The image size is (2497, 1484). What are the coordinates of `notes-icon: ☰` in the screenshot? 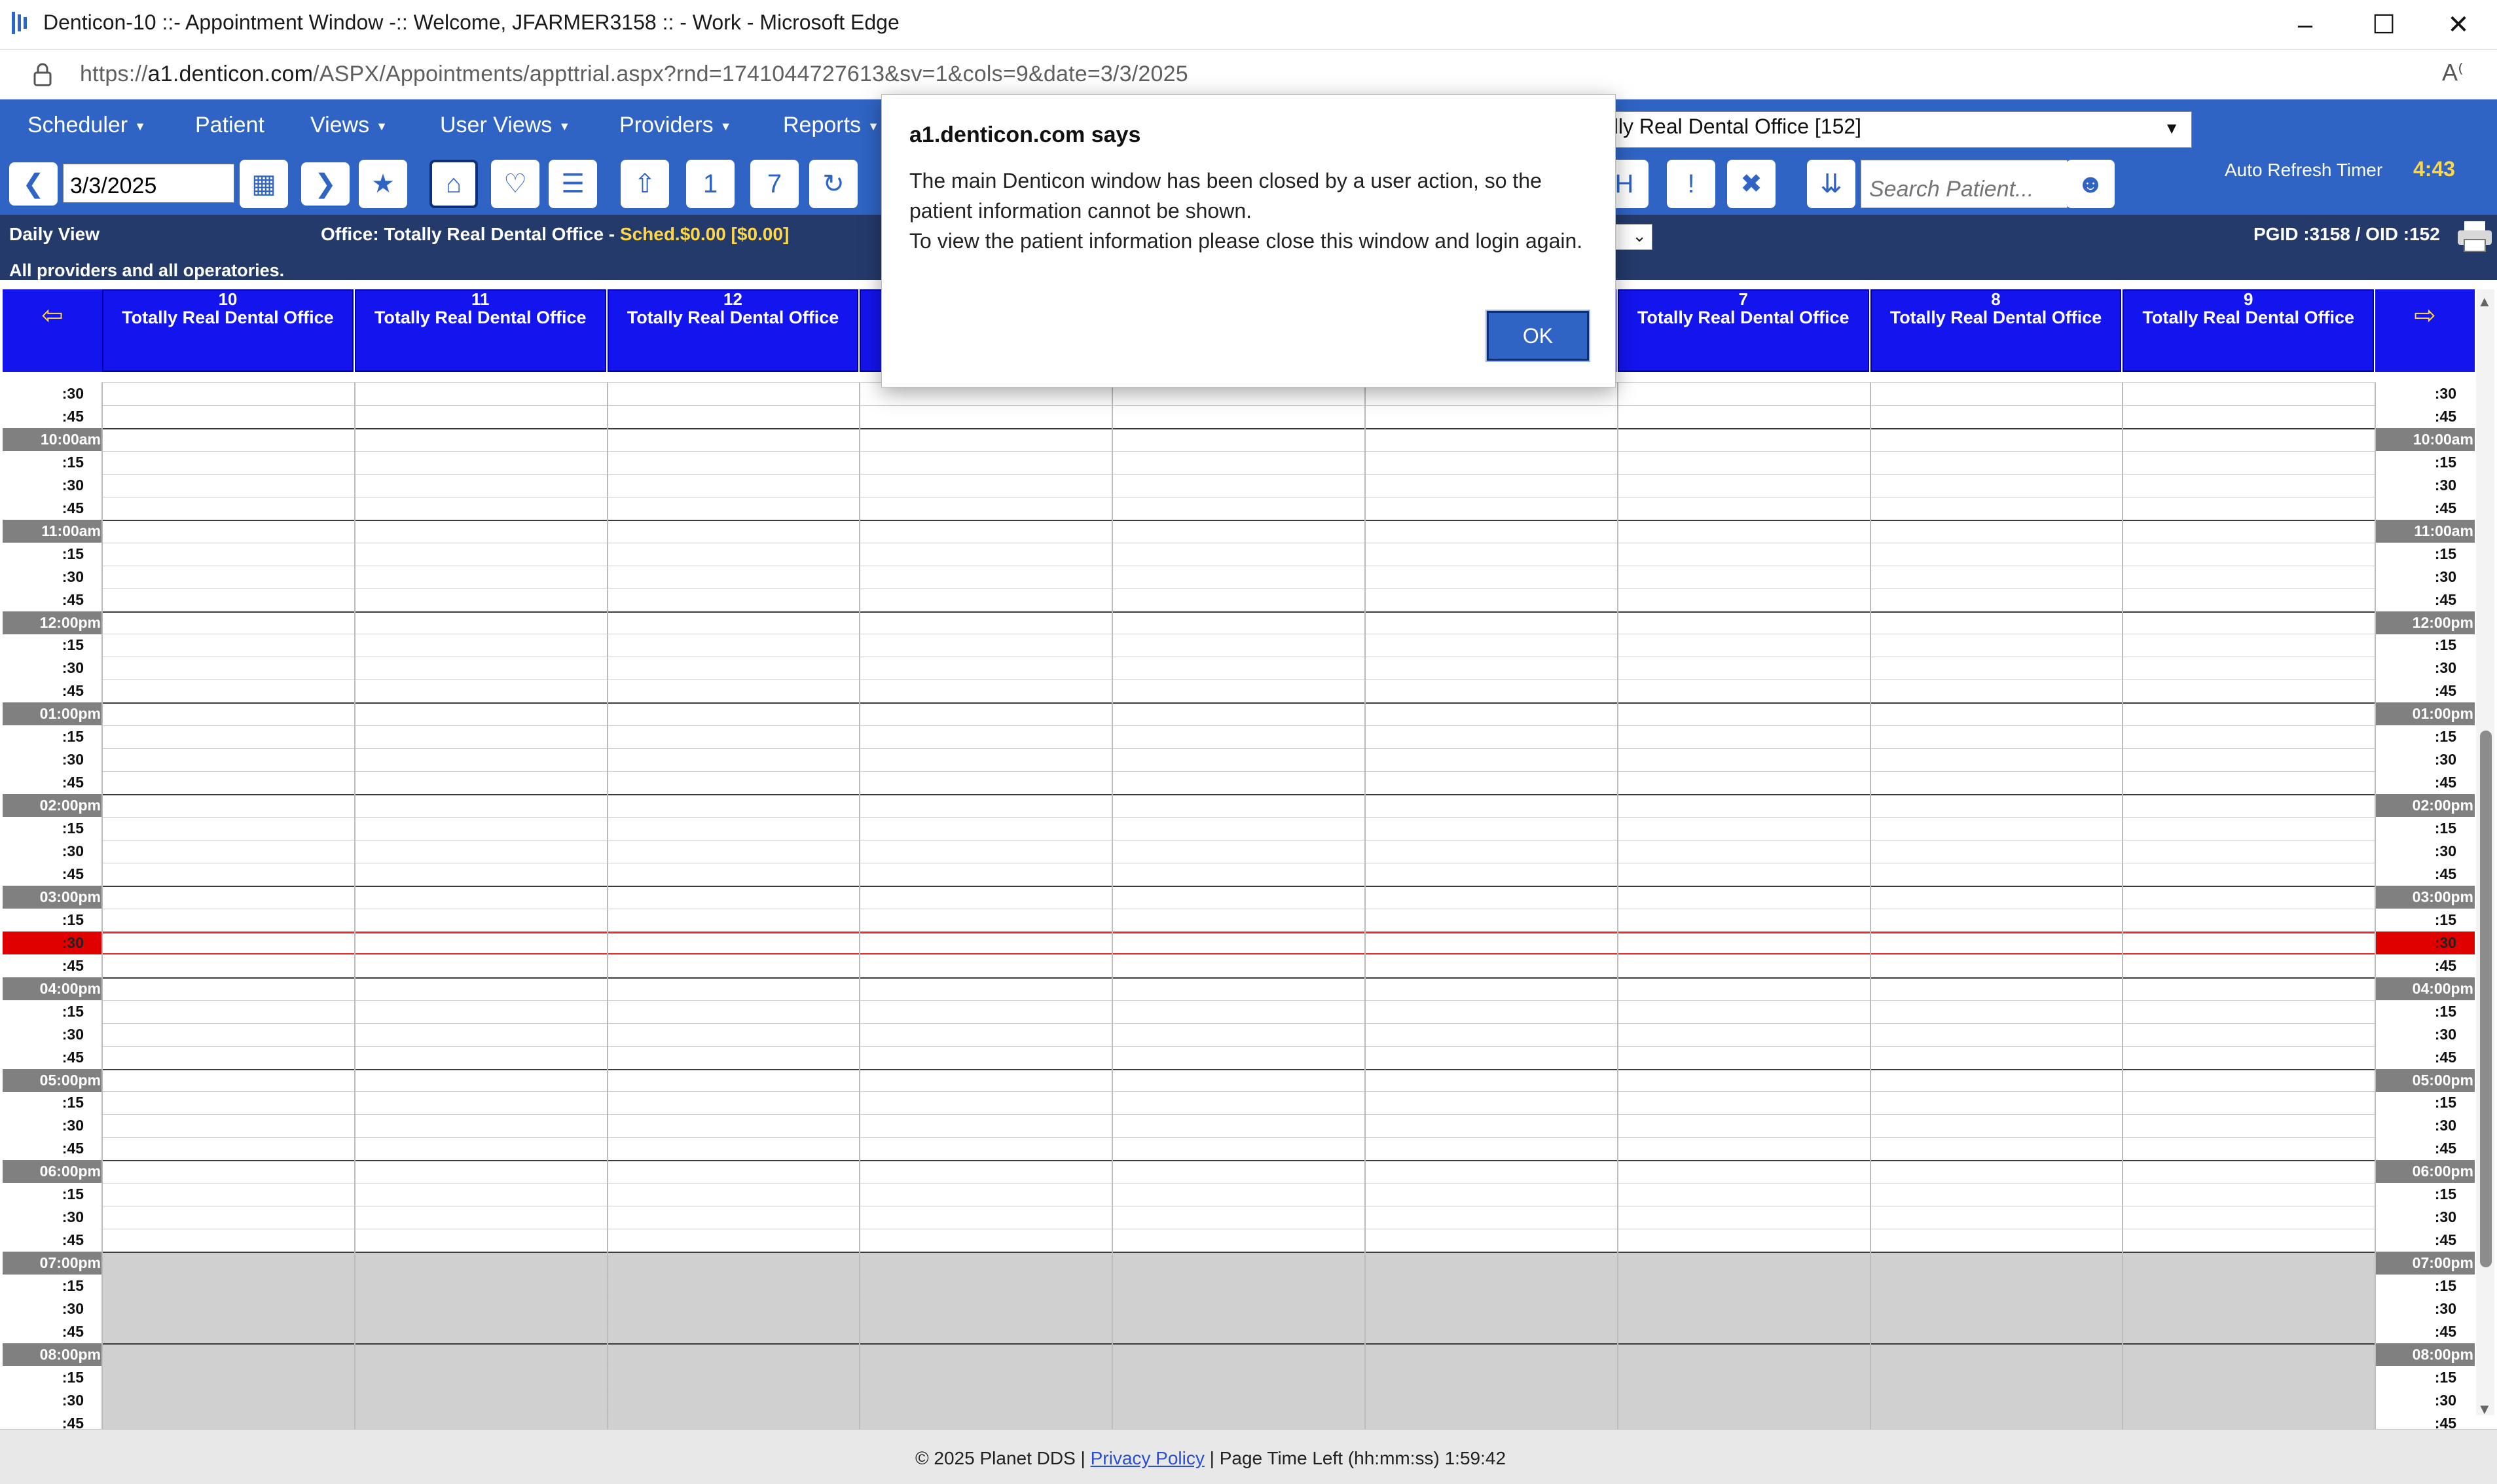 It's located at (573, 184).